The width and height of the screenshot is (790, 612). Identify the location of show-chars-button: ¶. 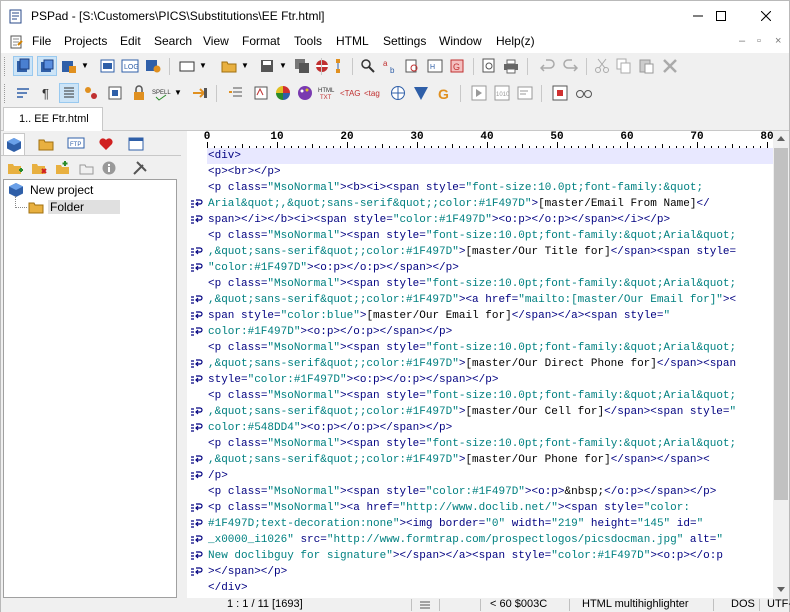
(47, 93).